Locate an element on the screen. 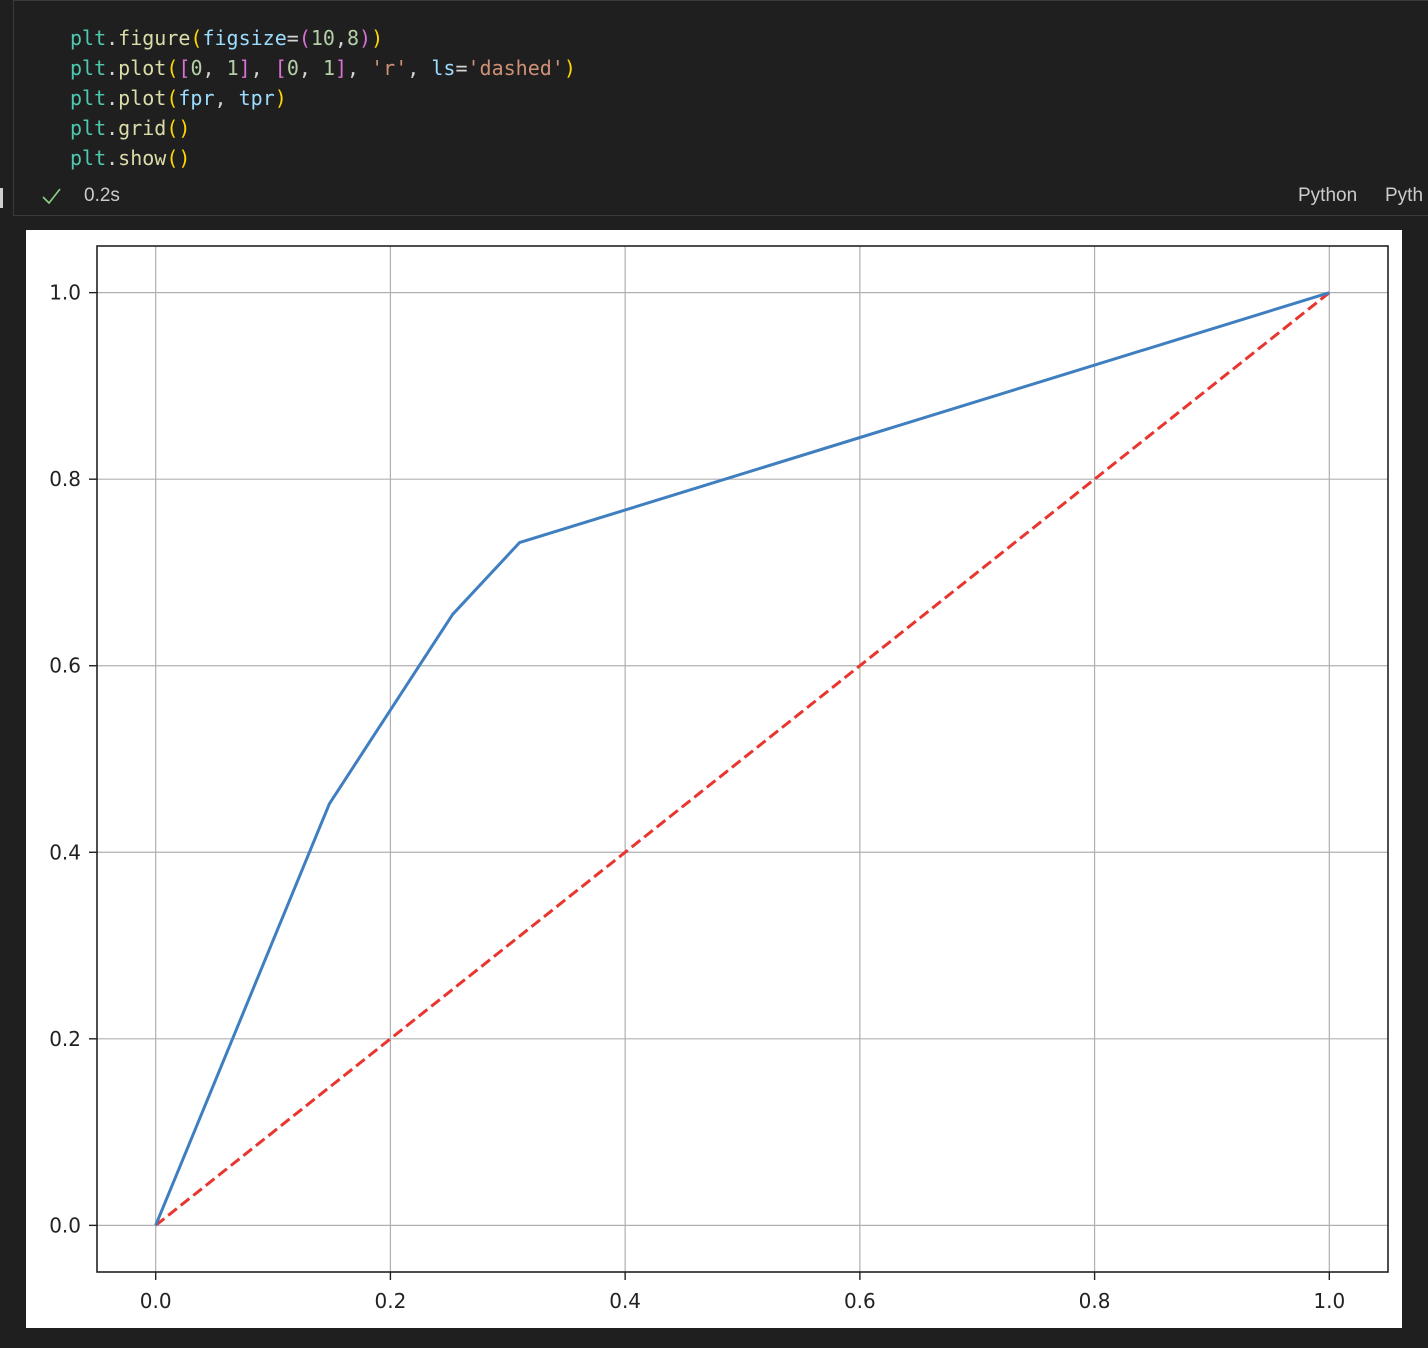 The height and width of the screenshot is (1348, 1428). code-token: 8 is located at coordinates (353, 38).